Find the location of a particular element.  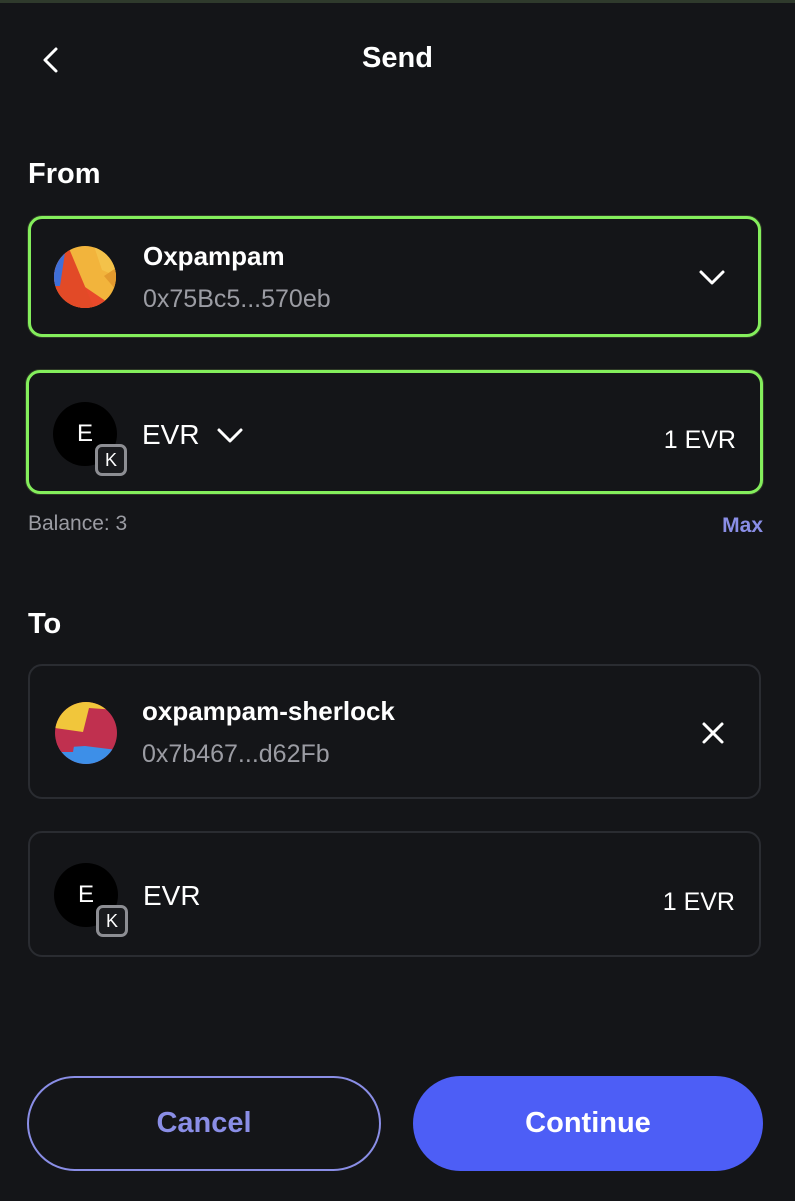

clear-recipient-button is located at coordinates (713, 735).